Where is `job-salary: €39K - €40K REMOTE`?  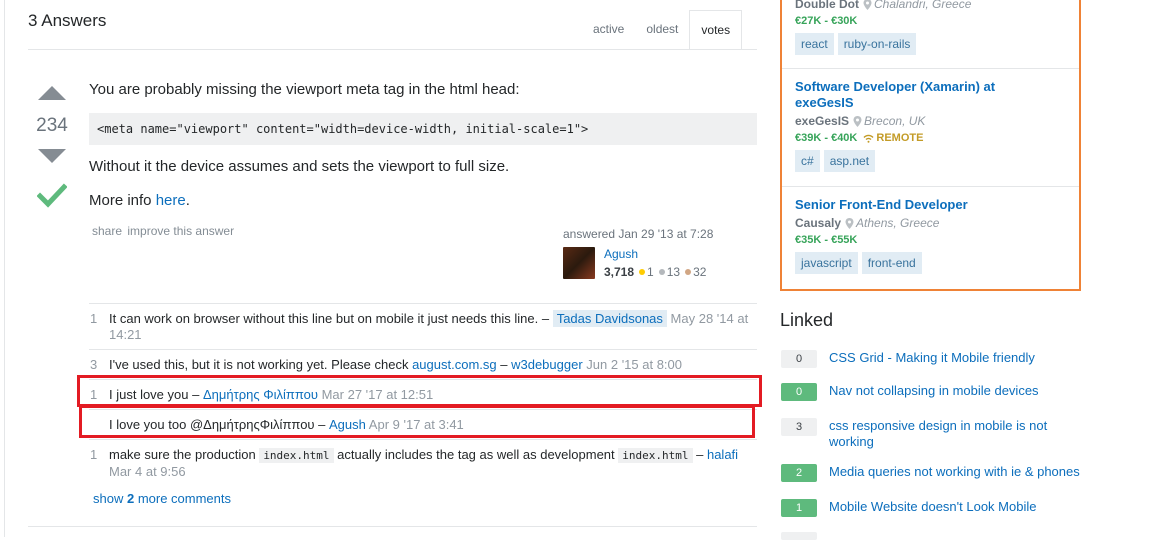 job-salary: €39K - €40K REMOTE is located at coordinates (935, 138).